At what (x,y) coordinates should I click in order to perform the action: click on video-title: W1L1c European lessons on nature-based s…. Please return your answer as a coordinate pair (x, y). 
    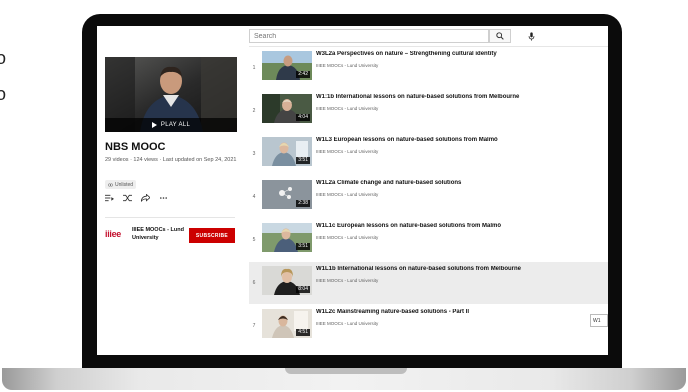
    Looking at the image, I should click on (460, 226).